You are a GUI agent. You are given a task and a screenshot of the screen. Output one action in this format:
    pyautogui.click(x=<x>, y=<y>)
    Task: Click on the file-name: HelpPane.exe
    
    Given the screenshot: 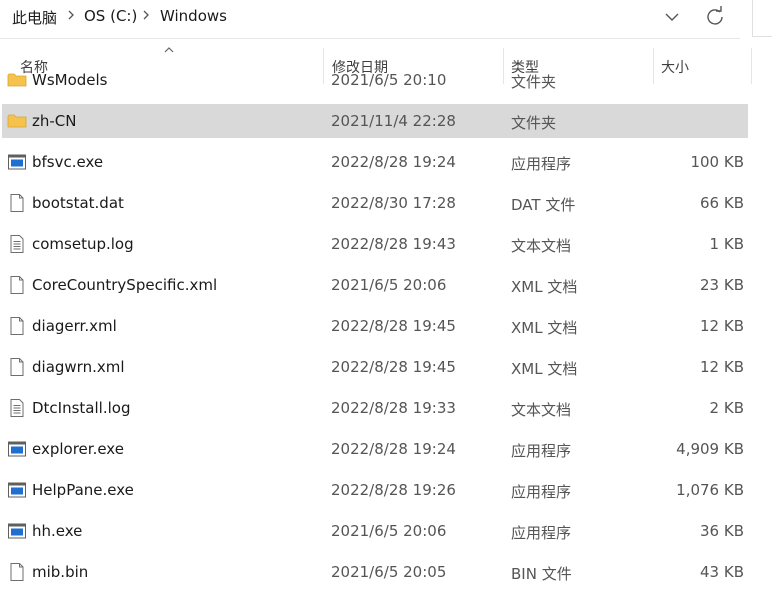 What is the action you would take?
    pyautogui.click(x=83, y=490)
    